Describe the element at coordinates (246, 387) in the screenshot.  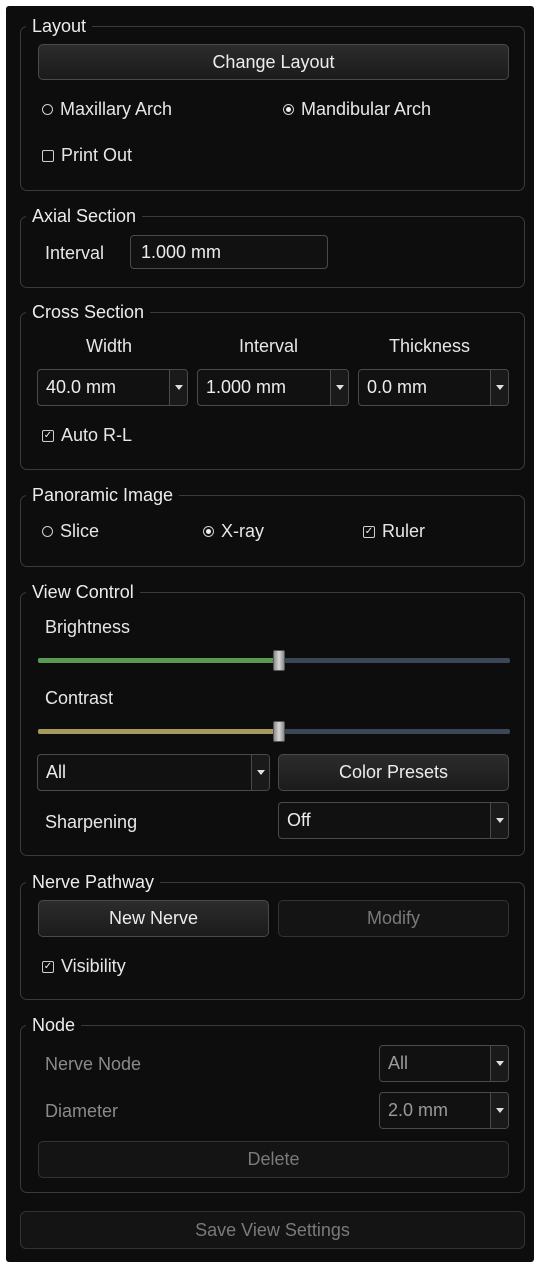
I see `cross-interval-value: 1.000 mm` at that location.